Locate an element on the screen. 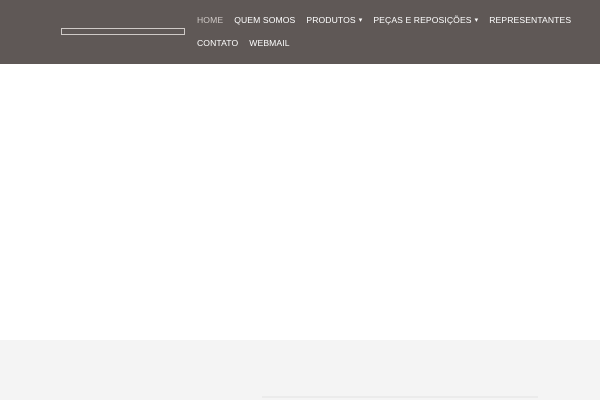 This screenshot has width=600, height=400. nav-item-representantes: REPRESENTANTES is located at coordinates (530, 20).